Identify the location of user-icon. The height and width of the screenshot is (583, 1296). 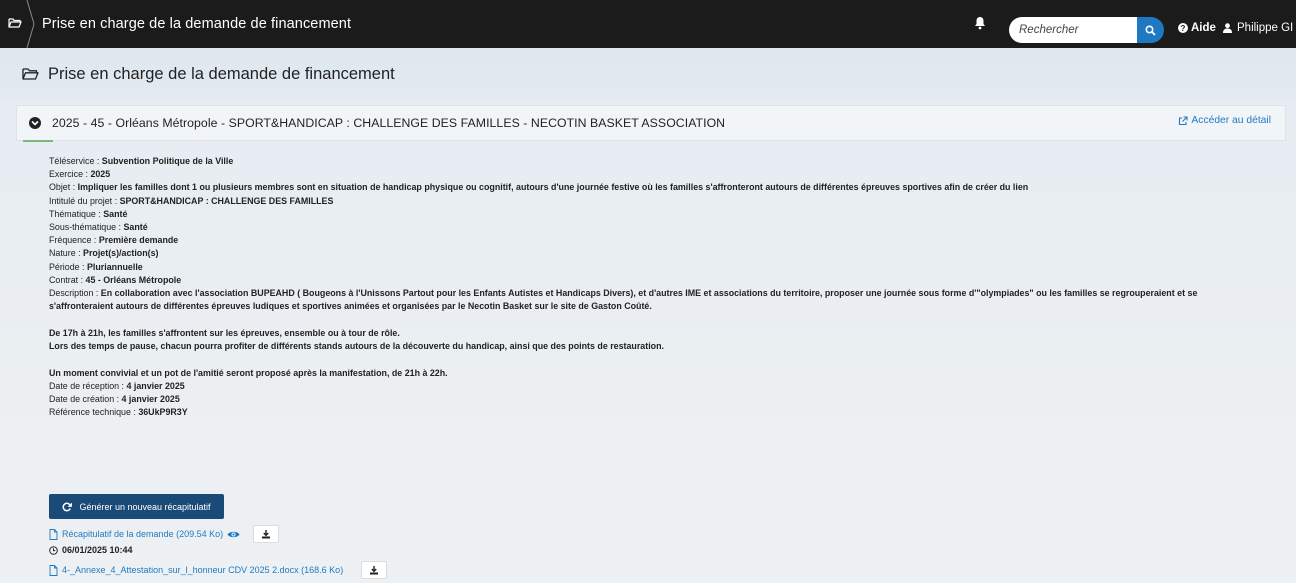
(1227, 28).